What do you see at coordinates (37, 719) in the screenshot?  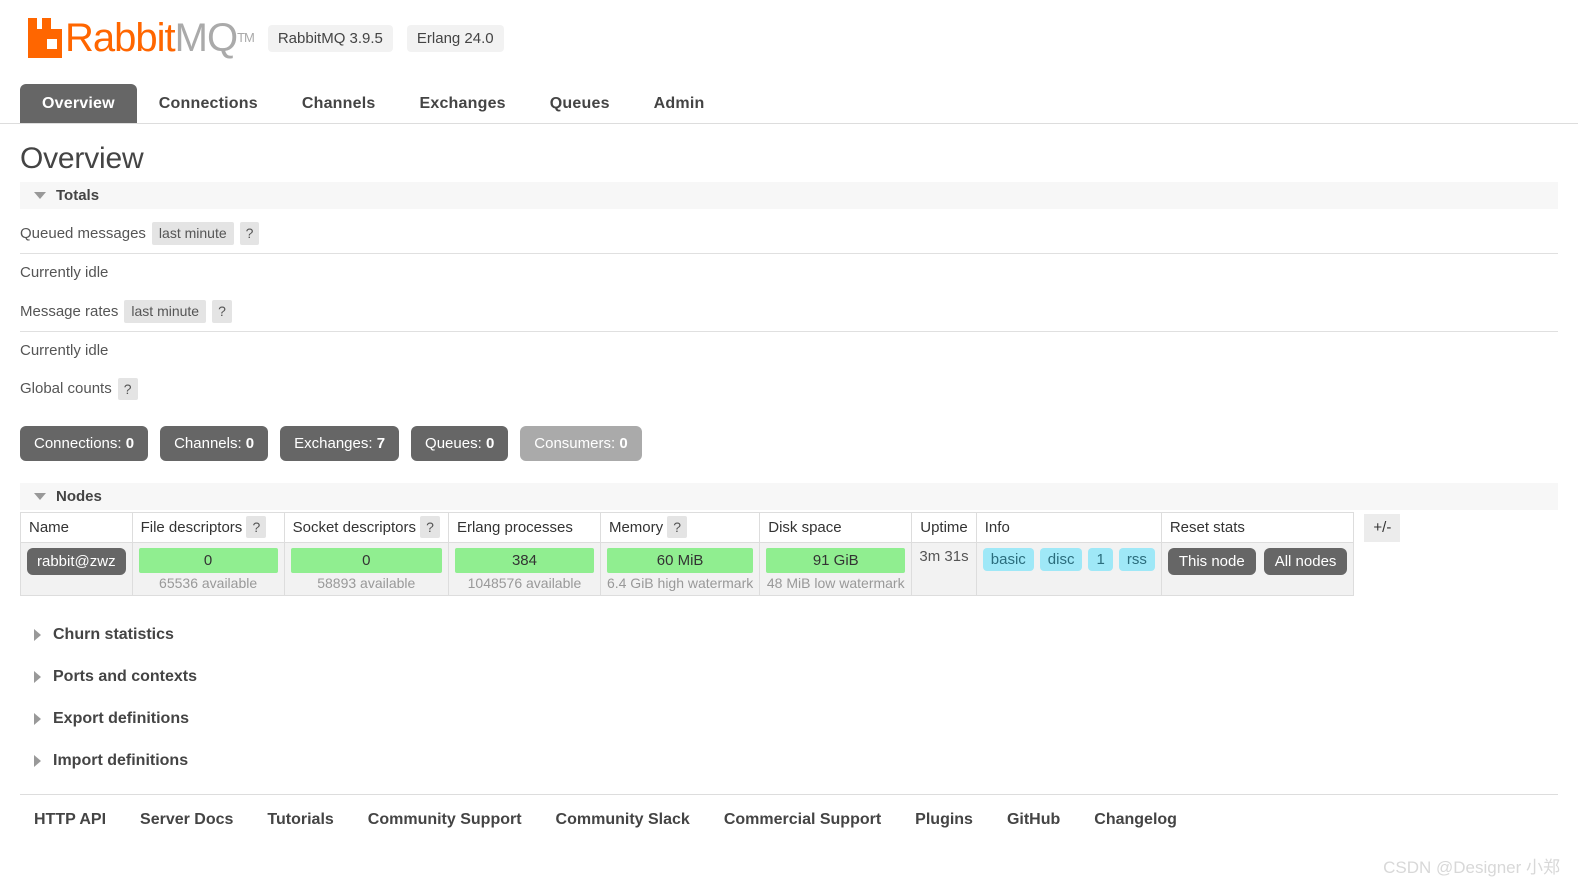 I see `caret-right-icon` at bounding box center [37, 719].